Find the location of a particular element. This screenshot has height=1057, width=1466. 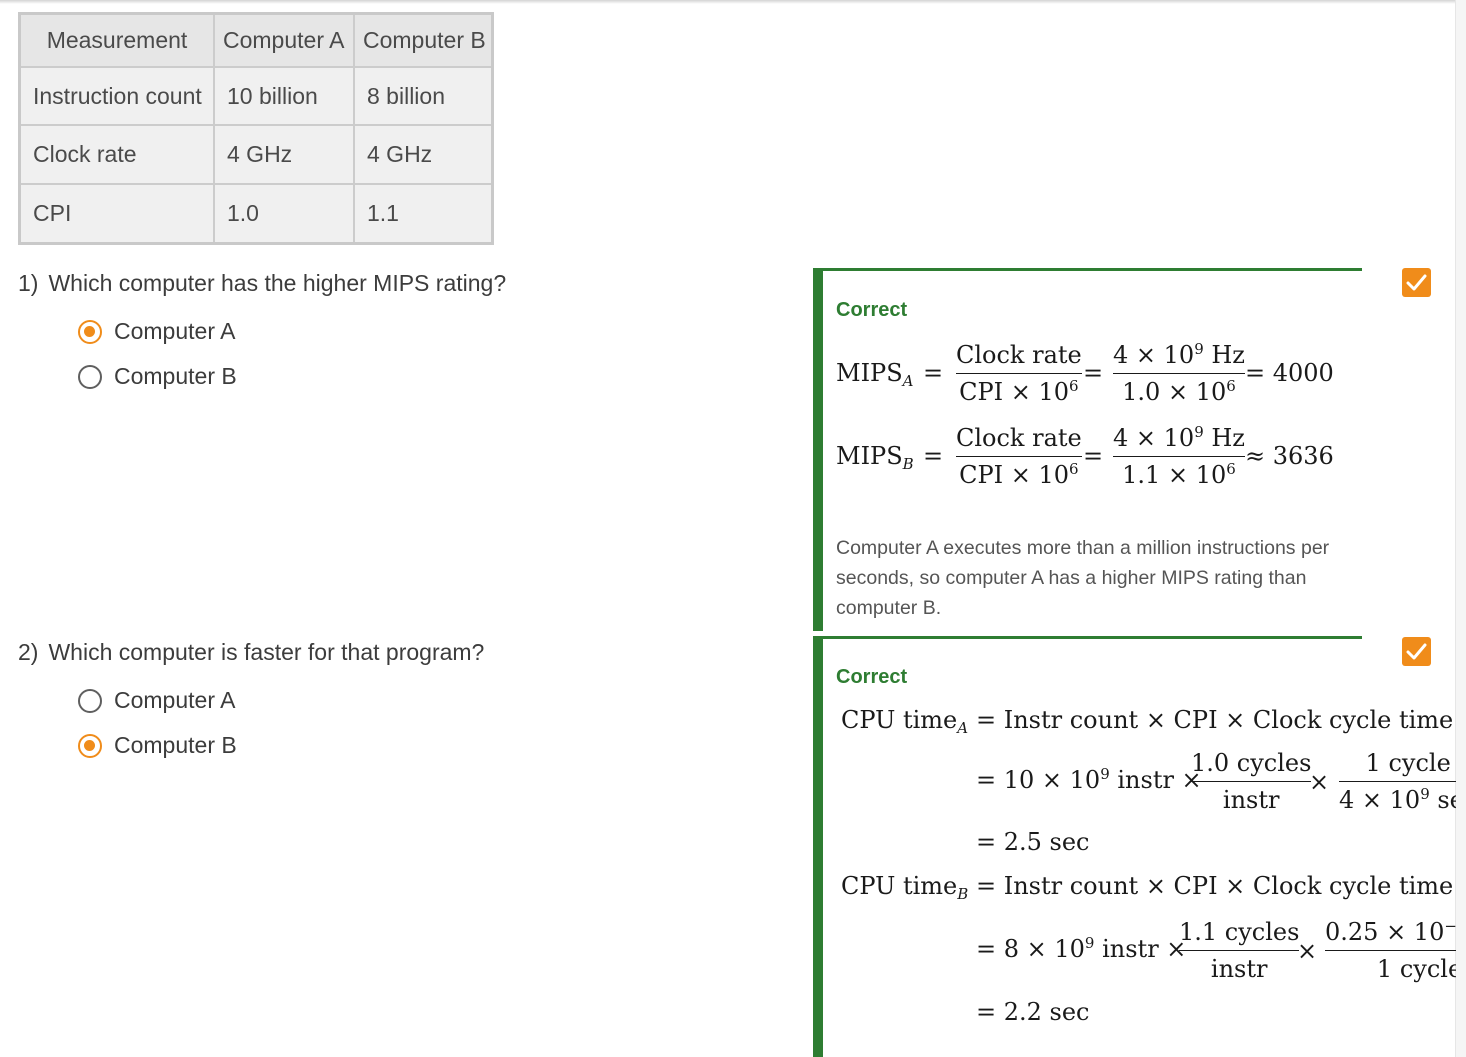

table-cell: CPI is located at coordinates (116, 214).